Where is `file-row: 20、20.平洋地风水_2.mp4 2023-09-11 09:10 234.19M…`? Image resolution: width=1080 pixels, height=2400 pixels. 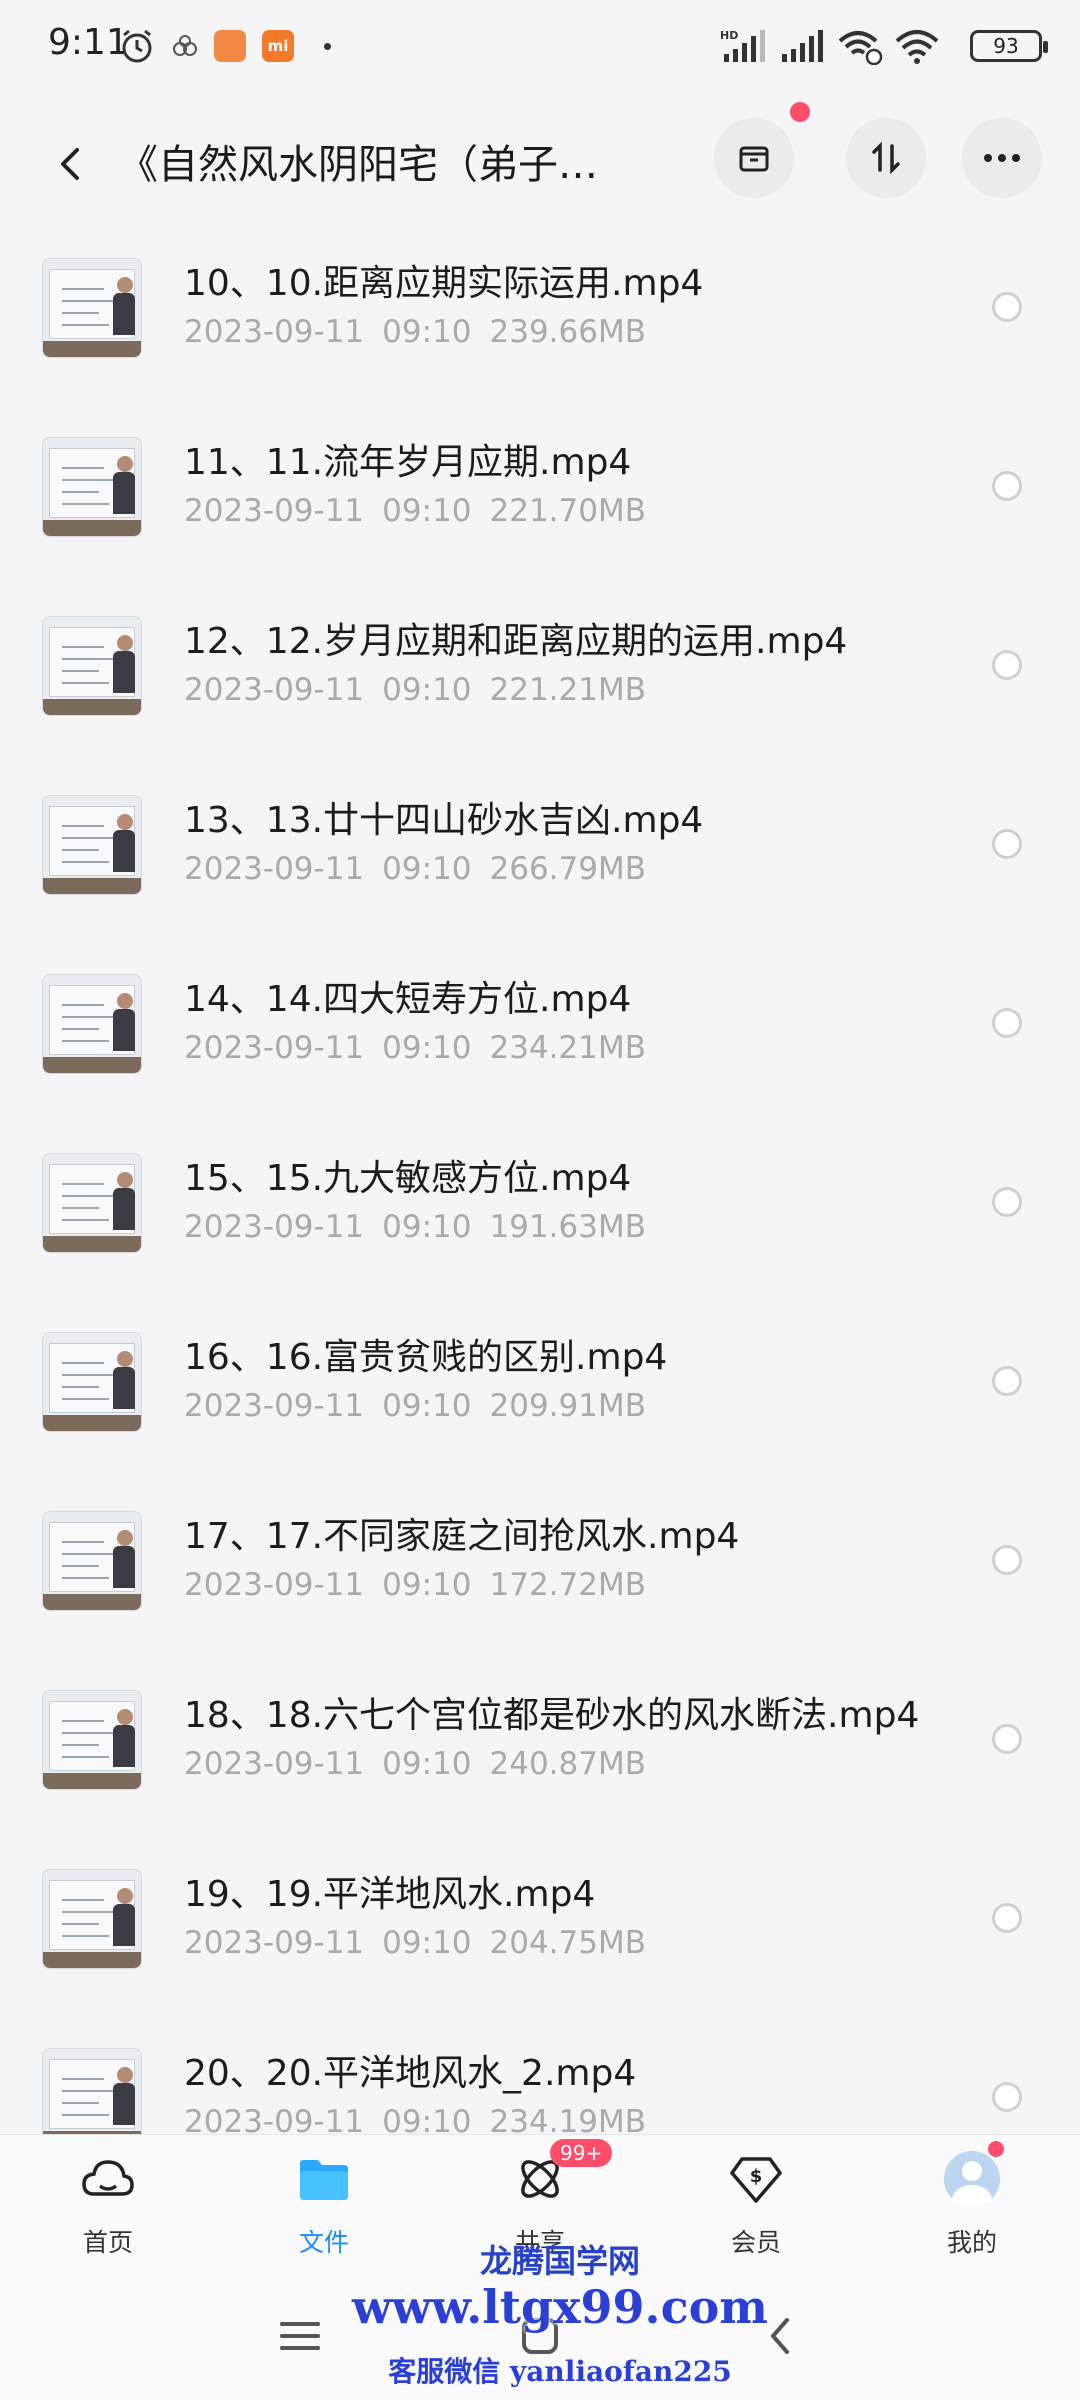
file-row: 20、20.平洋地风水_2.mp4 2023-09-11 09:10 234.19M… is located at coordinates (540, 2073).